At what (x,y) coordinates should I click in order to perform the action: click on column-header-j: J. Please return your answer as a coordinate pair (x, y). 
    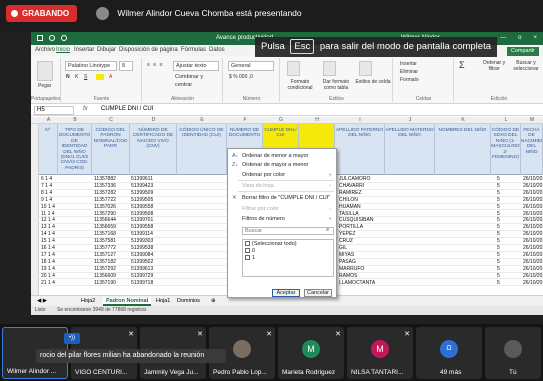
    Looking at the image, I should click on (410, 120).